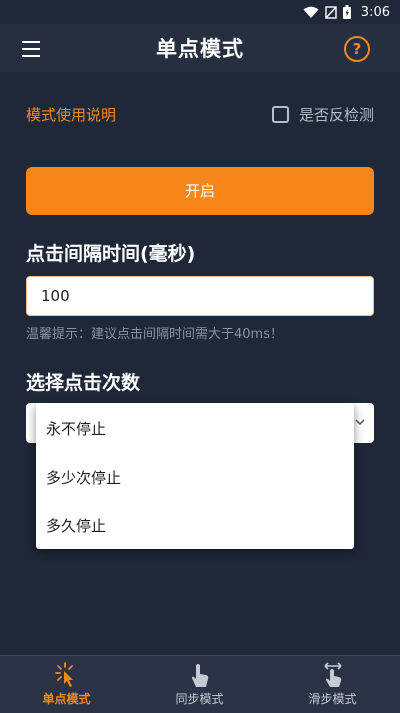  I want to click on dropdown-option-stop-after-count: 多少次停止, so click(83, 477).